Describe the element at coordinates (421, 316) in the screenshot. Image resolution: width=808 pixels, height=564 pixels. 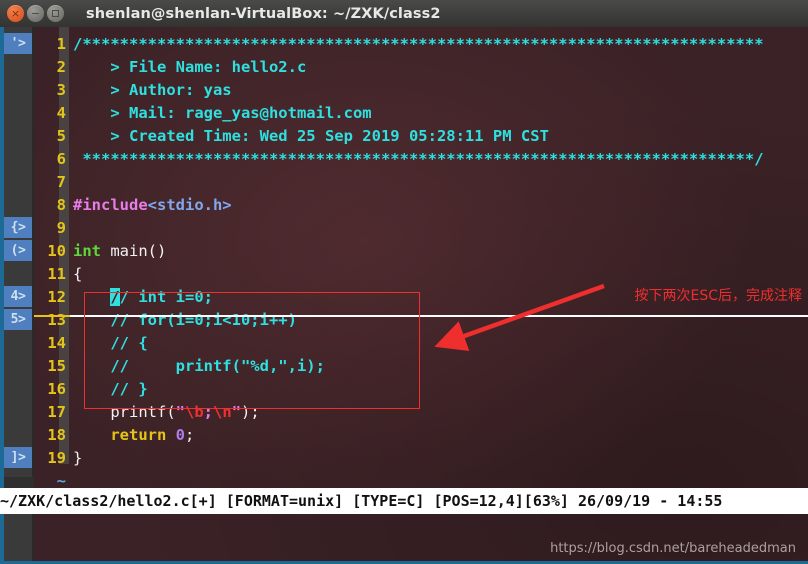
I see `cursor-line-highlight` at that location.